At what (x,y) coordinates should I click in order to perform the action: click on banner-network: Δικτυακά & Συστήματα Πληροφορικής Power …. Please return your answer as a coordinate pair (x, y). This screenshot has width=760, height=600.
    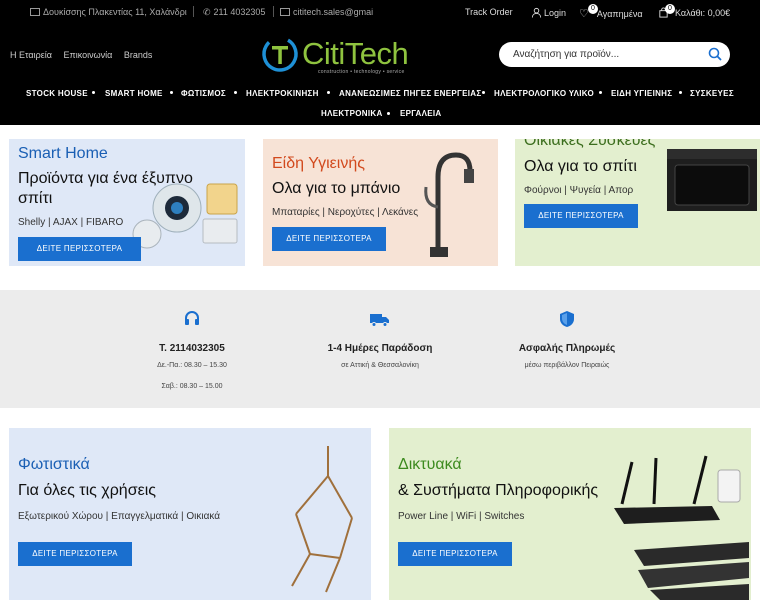
    Looking at the image, I should click on (570, 514).